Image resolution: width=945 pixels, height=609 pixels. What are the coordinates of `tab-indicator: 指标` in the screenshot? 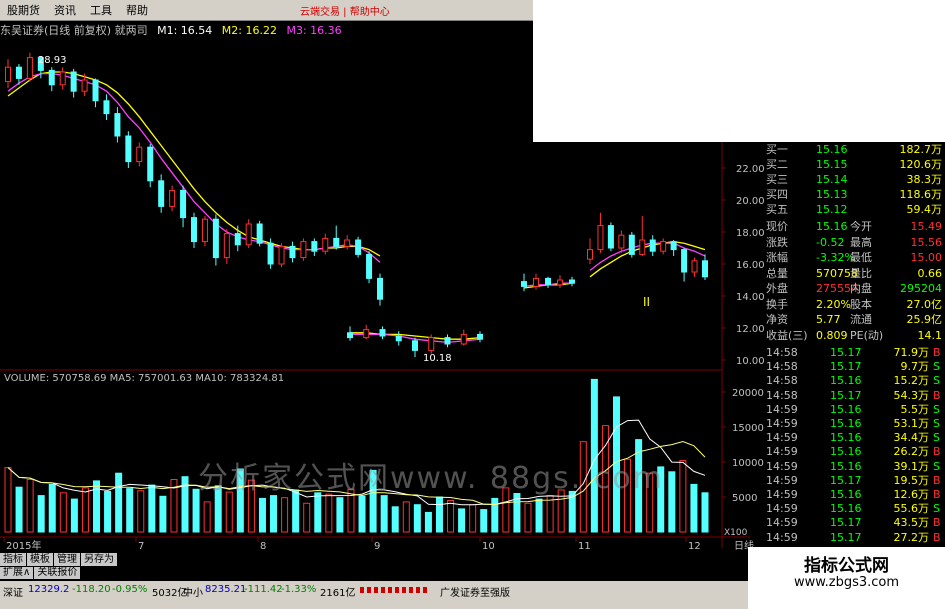 It's located at (13, 559).